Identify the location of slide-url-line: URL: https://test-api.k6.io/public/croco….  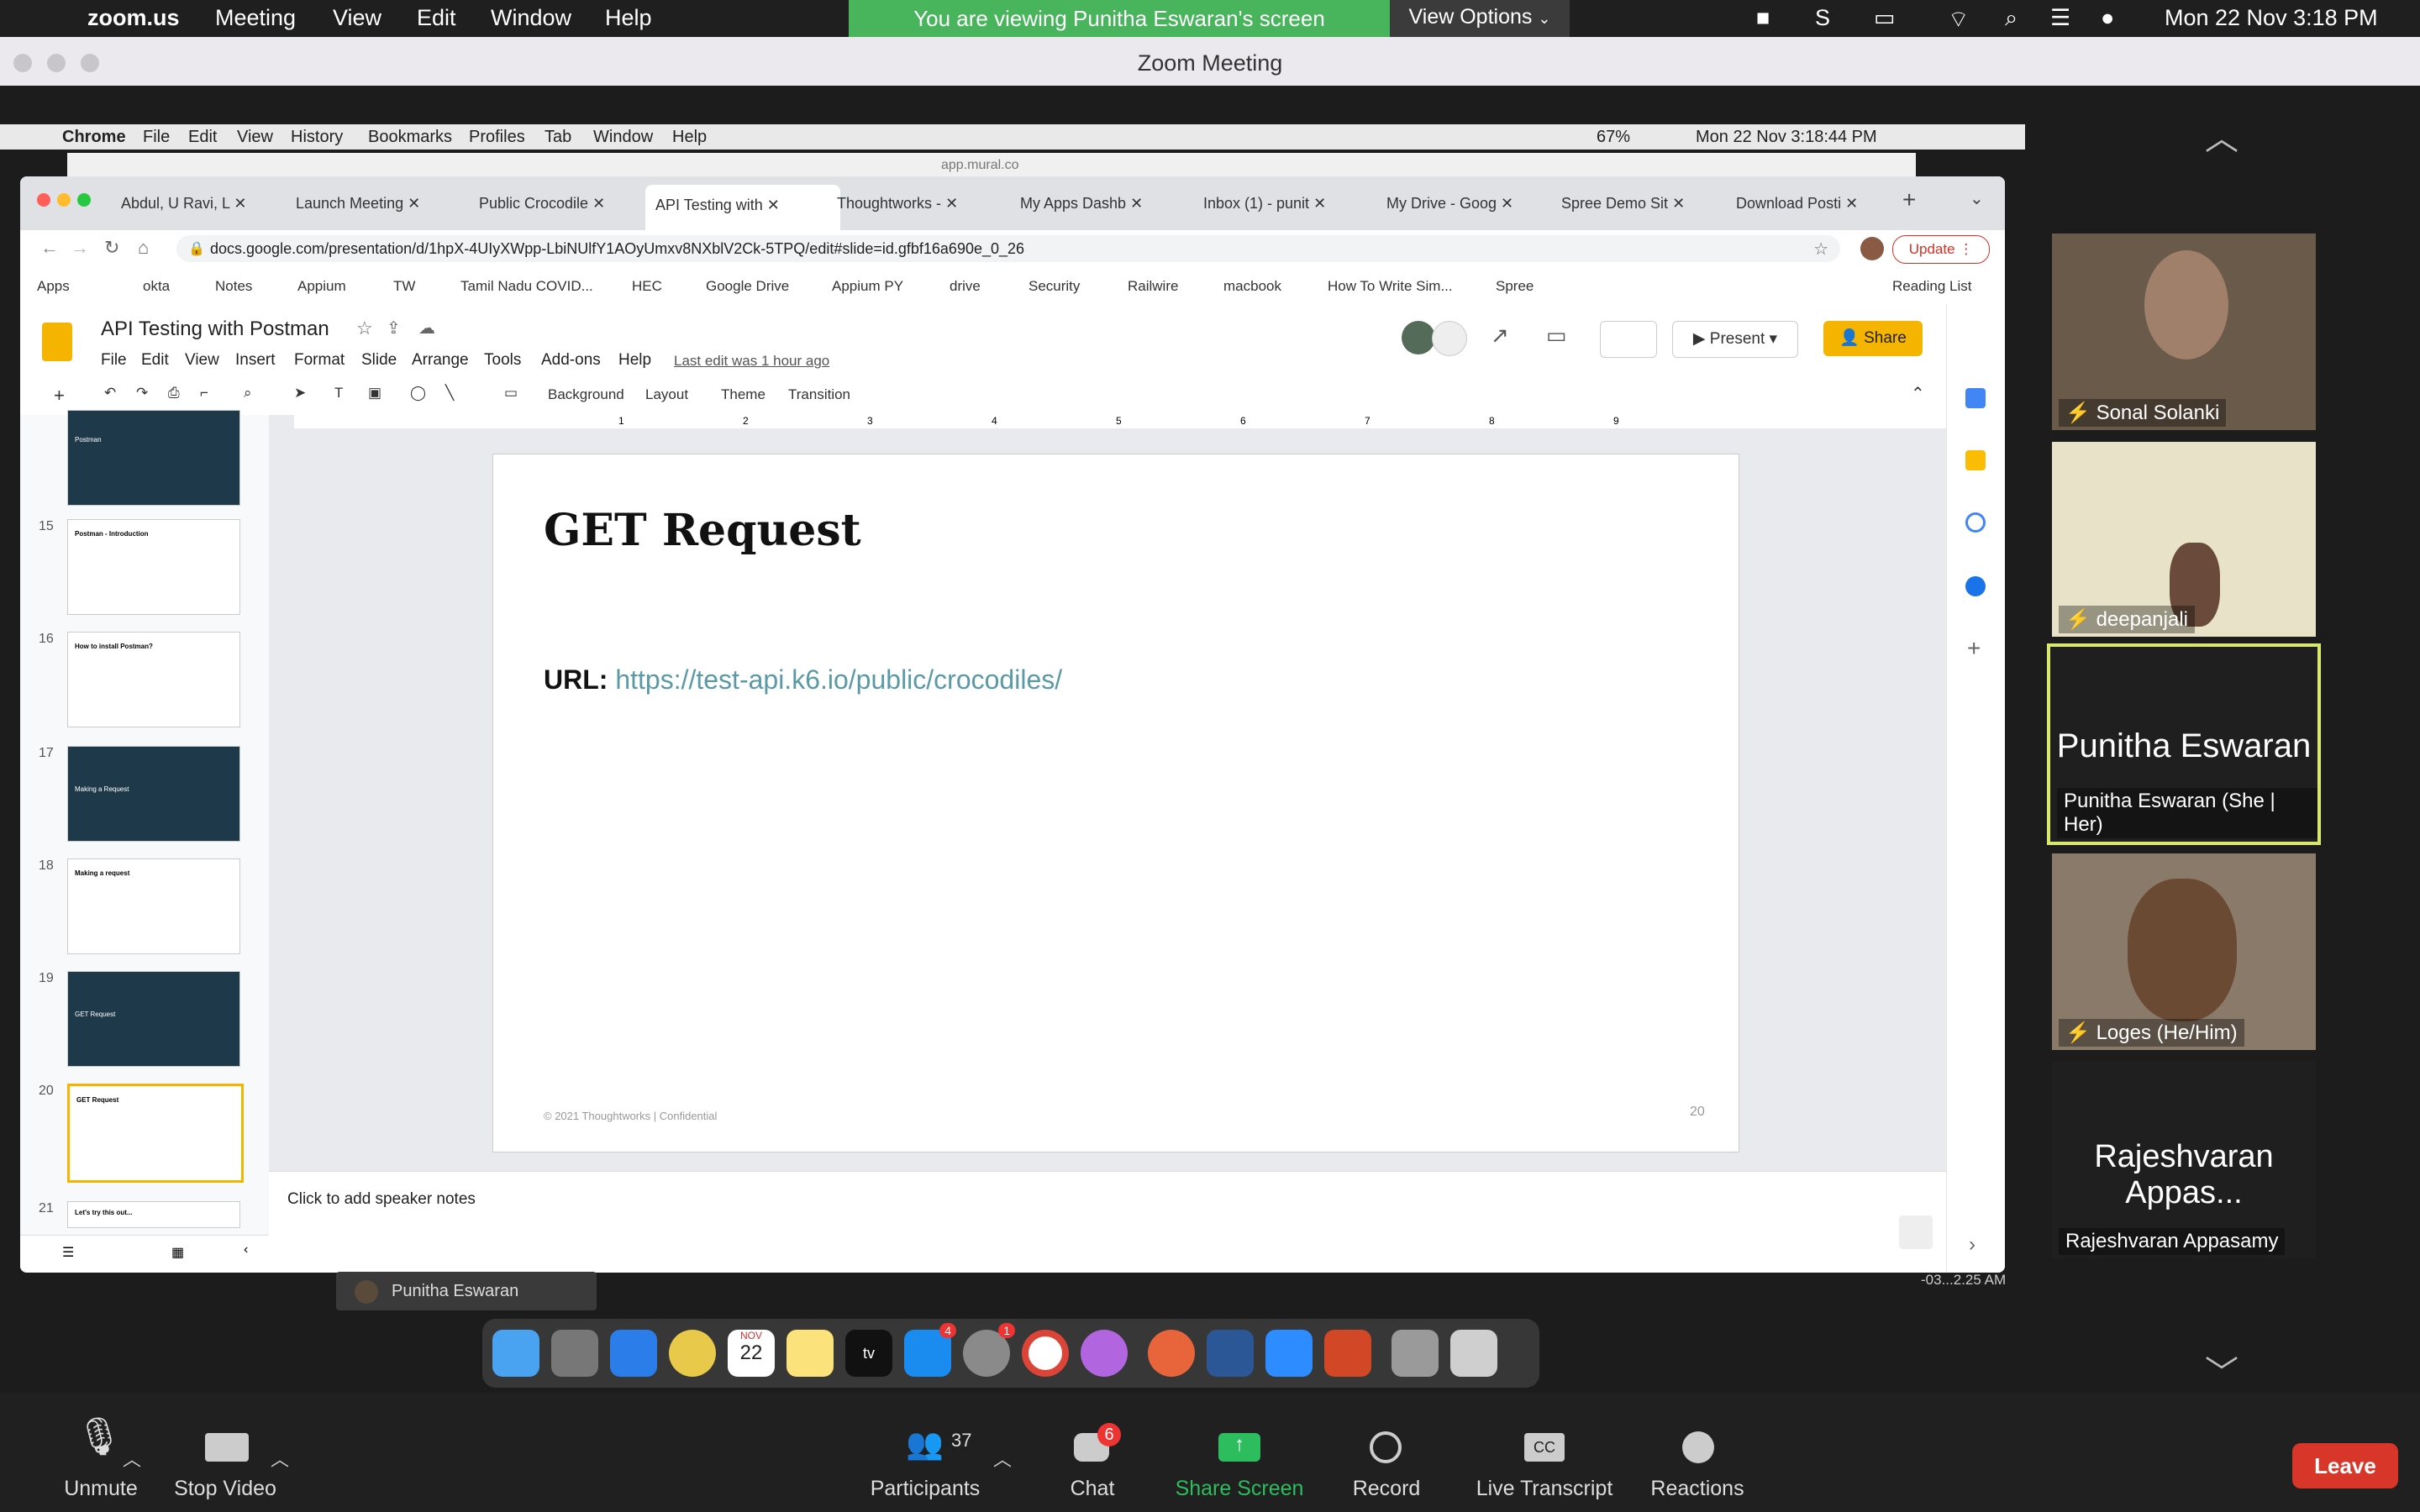
(803, 680).